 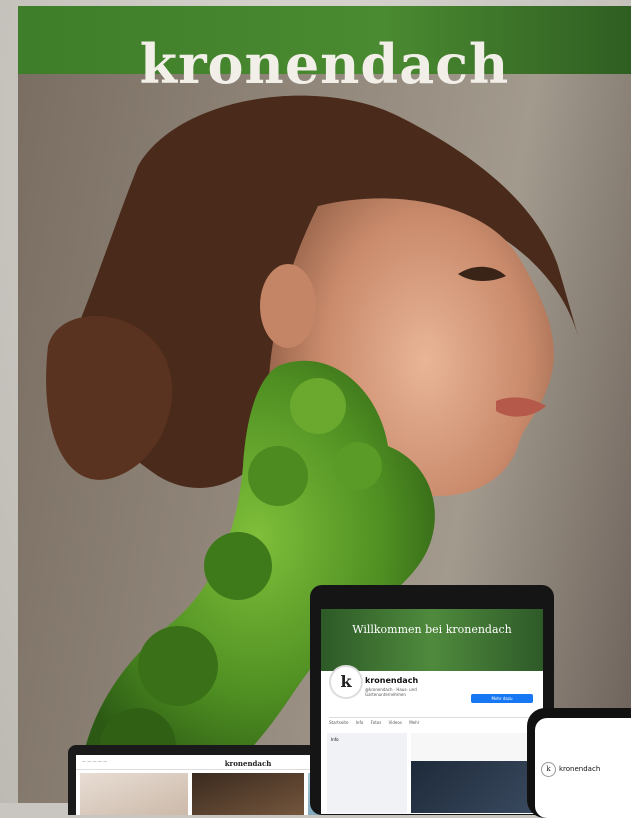 I want to click on tab-home: Startseite, so click(x=338, y=722).